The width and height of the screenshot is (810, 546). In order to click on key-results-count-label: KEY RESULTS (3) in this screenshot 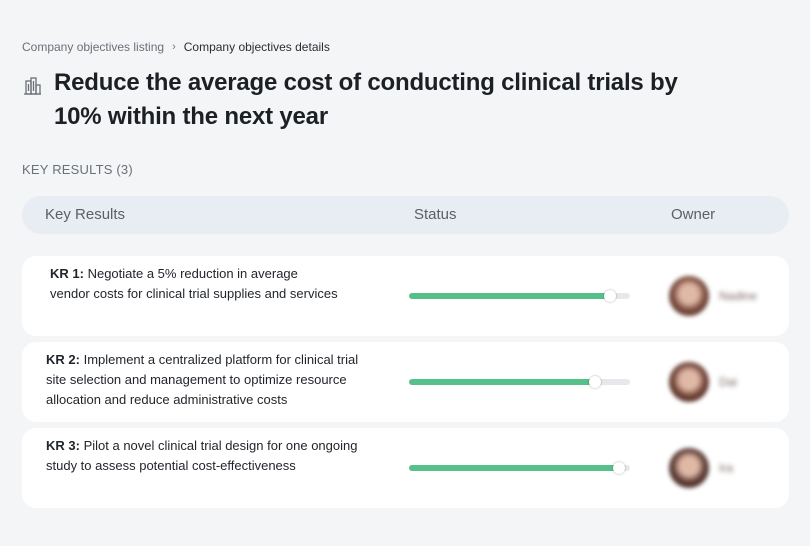, I will do `click(77, 169)`.